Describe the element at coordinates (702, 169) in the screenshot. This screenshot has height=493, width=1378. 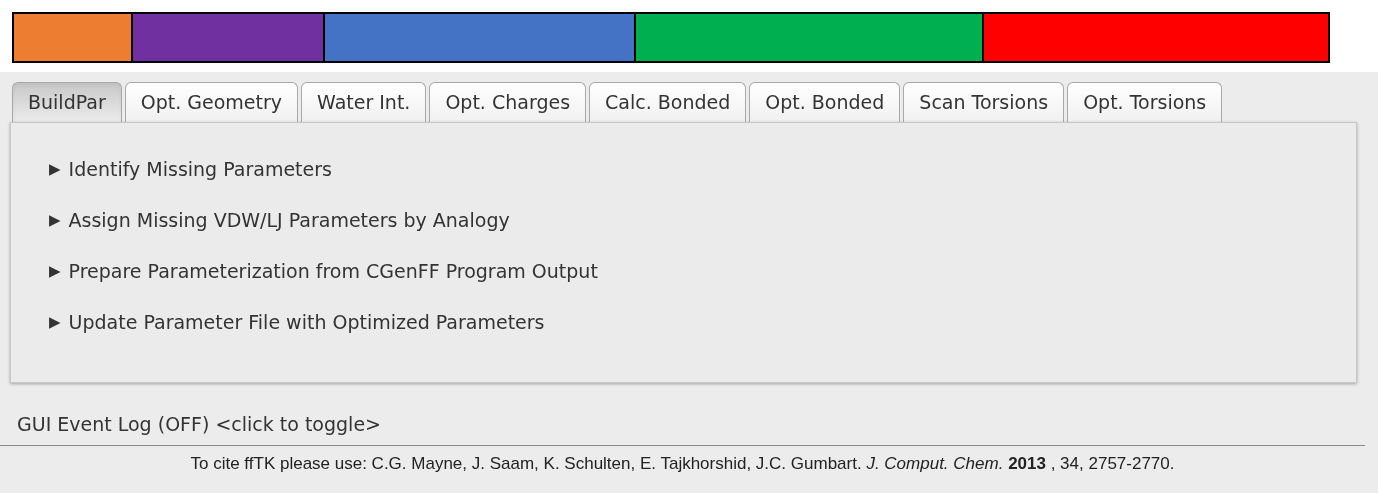
I see `section-toggle: ▶ Identify Missing Parameters` at that location.